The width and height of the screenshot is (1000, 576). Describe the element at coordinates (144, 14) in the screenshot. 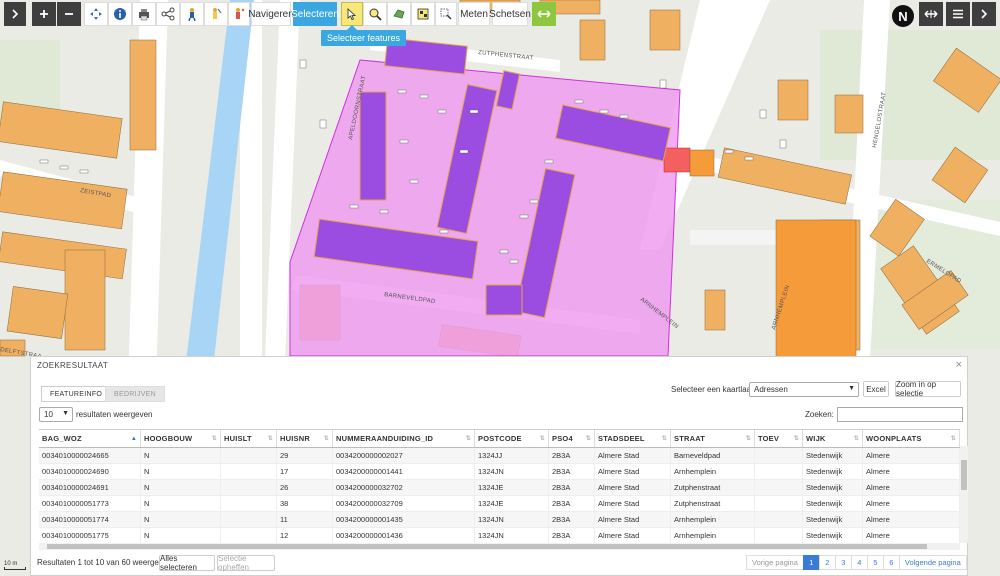

I see `print-button` at that location.